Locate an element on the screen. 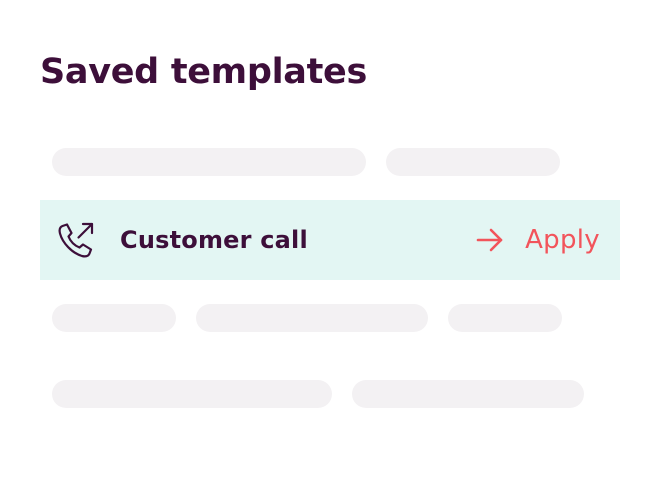 The height and width of the screenshot is (488, 660). page-title: Saved templates is located at coordinates (204, 72).